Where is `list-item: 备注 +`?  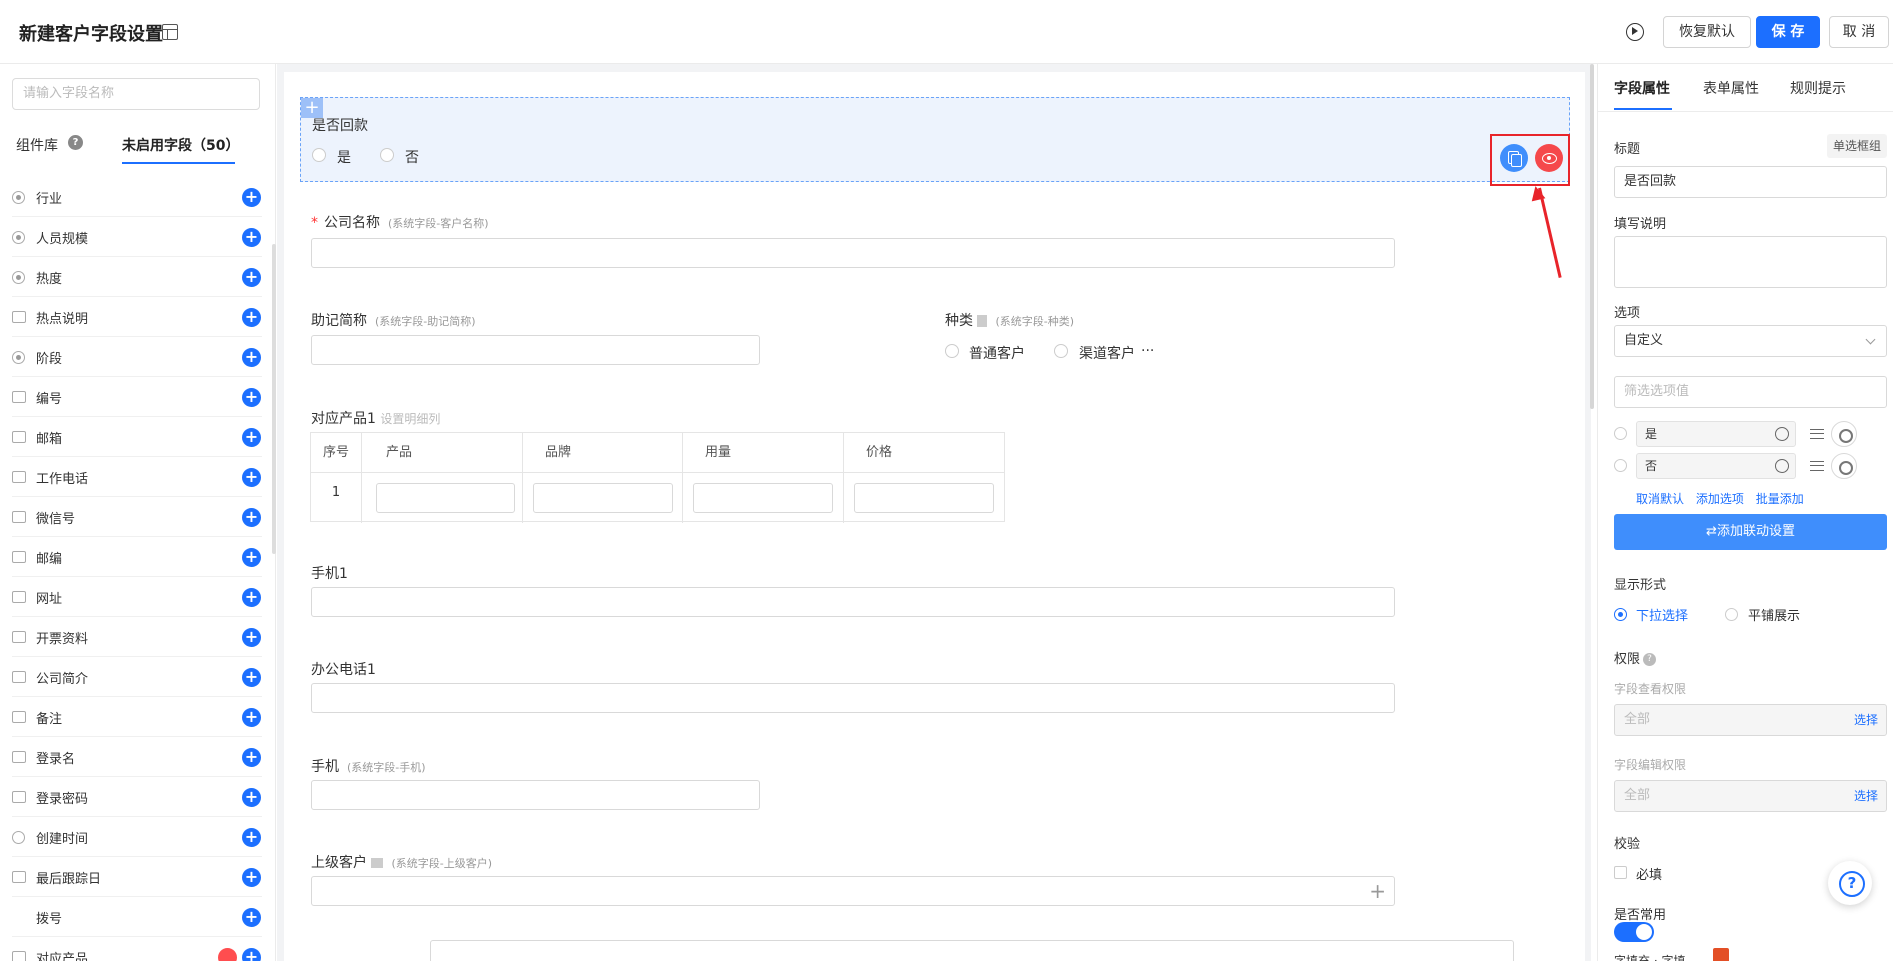 list-item: 备注 + is located at coordinates (137, 717).